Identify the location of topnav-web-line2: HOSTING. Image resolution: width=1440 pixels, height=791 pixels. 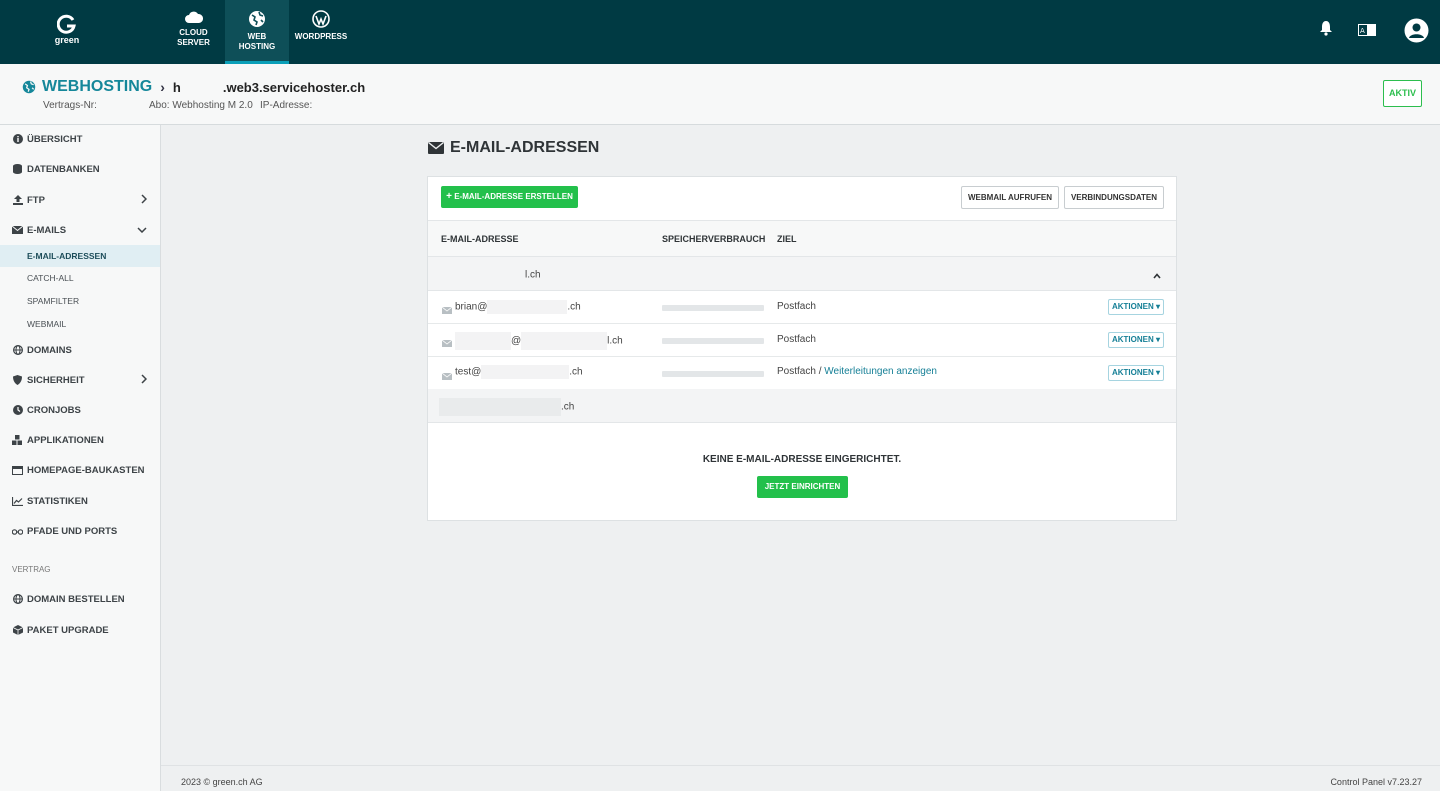
(257, 46).